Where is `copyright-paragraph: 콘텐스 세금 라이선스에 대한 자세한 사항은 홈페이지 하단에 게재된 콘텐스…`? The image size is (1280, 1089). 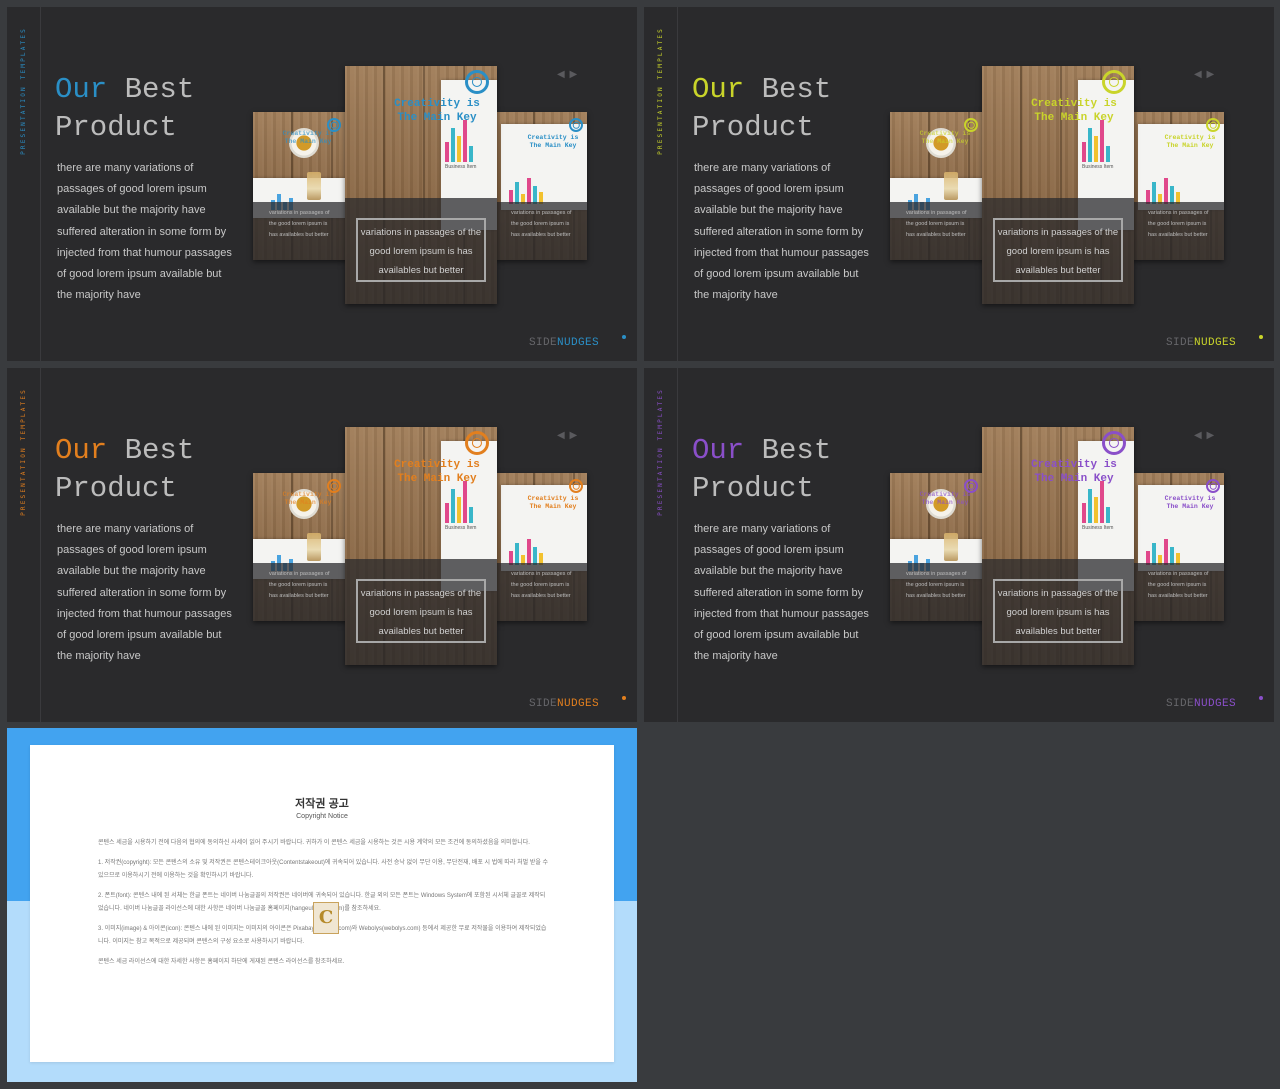 copyright-paragraph: 콘텐스 세금 라이선스에 대한 자세한 사항은 홈페이지 하단에 게재된 콘텐스… is located at coordinates (221, 962).